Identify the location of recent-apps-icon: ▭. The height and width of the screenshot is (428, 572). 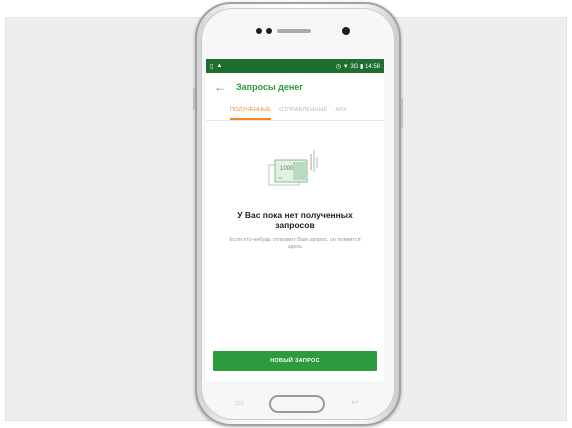
(239, 402).